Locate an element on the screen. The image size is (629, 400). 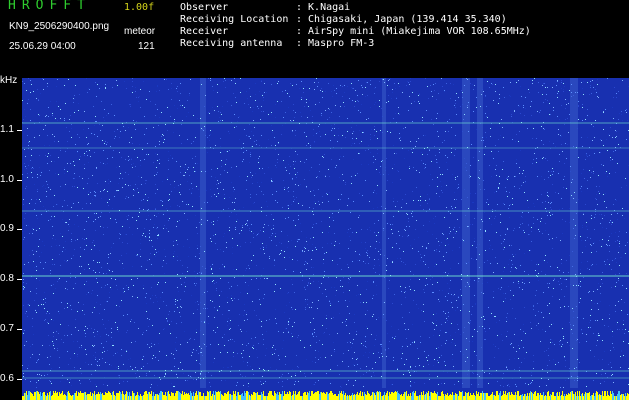
timestamp-label: 25.06.29 04:00 is located at coordinates (42, 46).